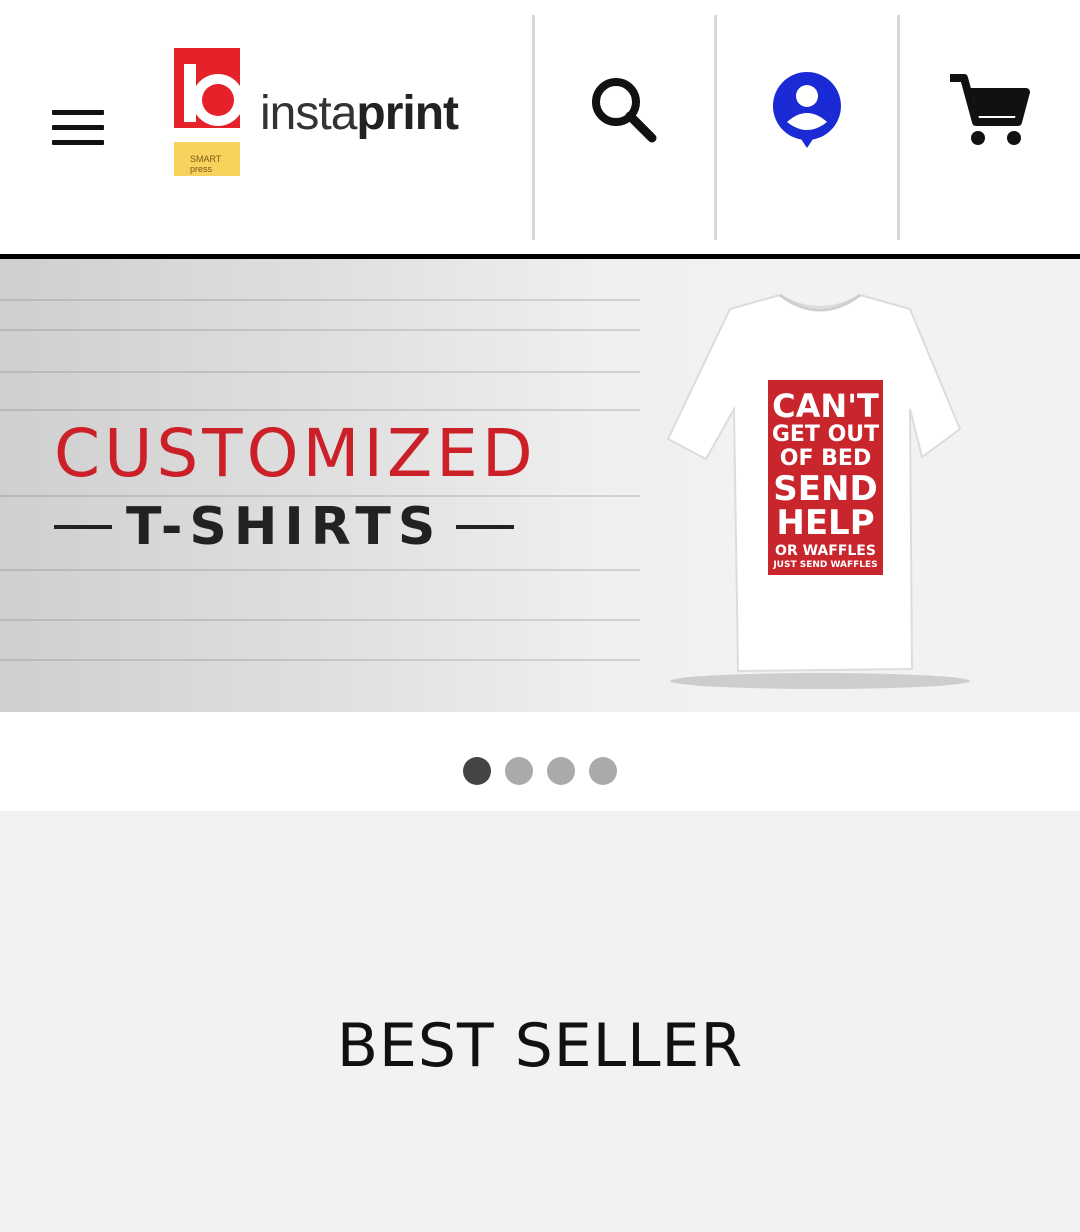 Image resolution: width=1080 pixels, height=1232 pixels. What do you see at coordinates (83, 527) in the screenshot?
I see `subtitle-rule-left` at bounding box center [83, 527].